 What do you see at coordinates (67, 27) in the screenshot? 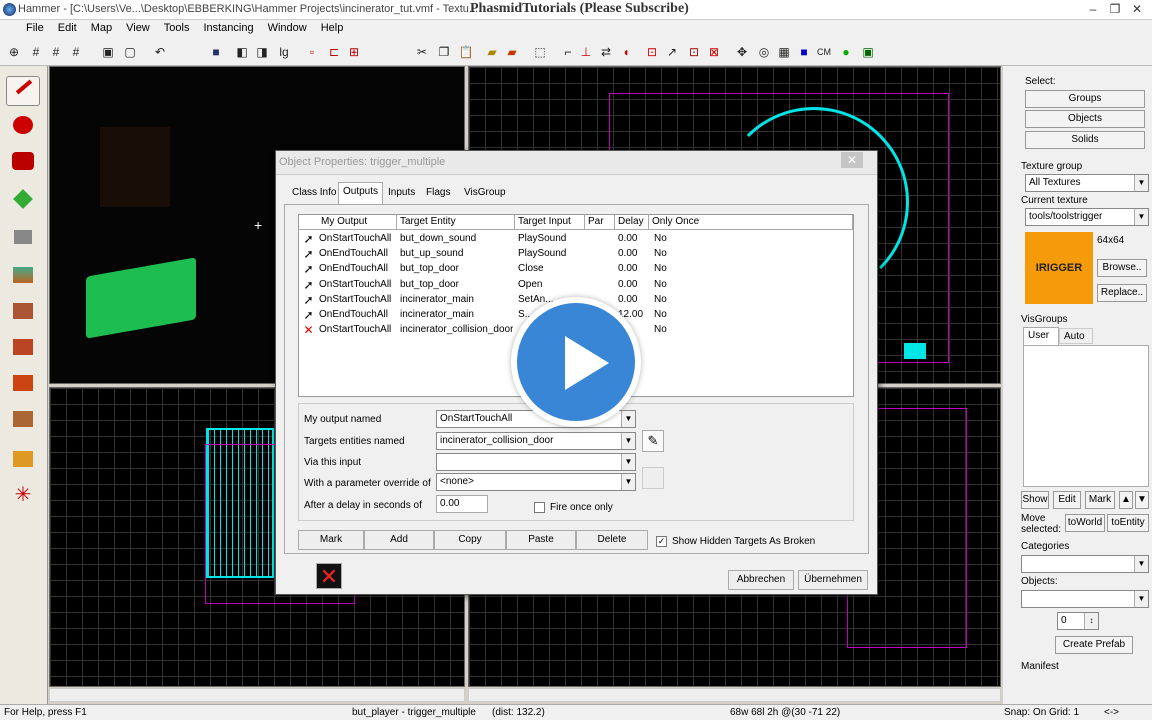
I see `menu-edit: Edit` at bounding box center [67, 27].